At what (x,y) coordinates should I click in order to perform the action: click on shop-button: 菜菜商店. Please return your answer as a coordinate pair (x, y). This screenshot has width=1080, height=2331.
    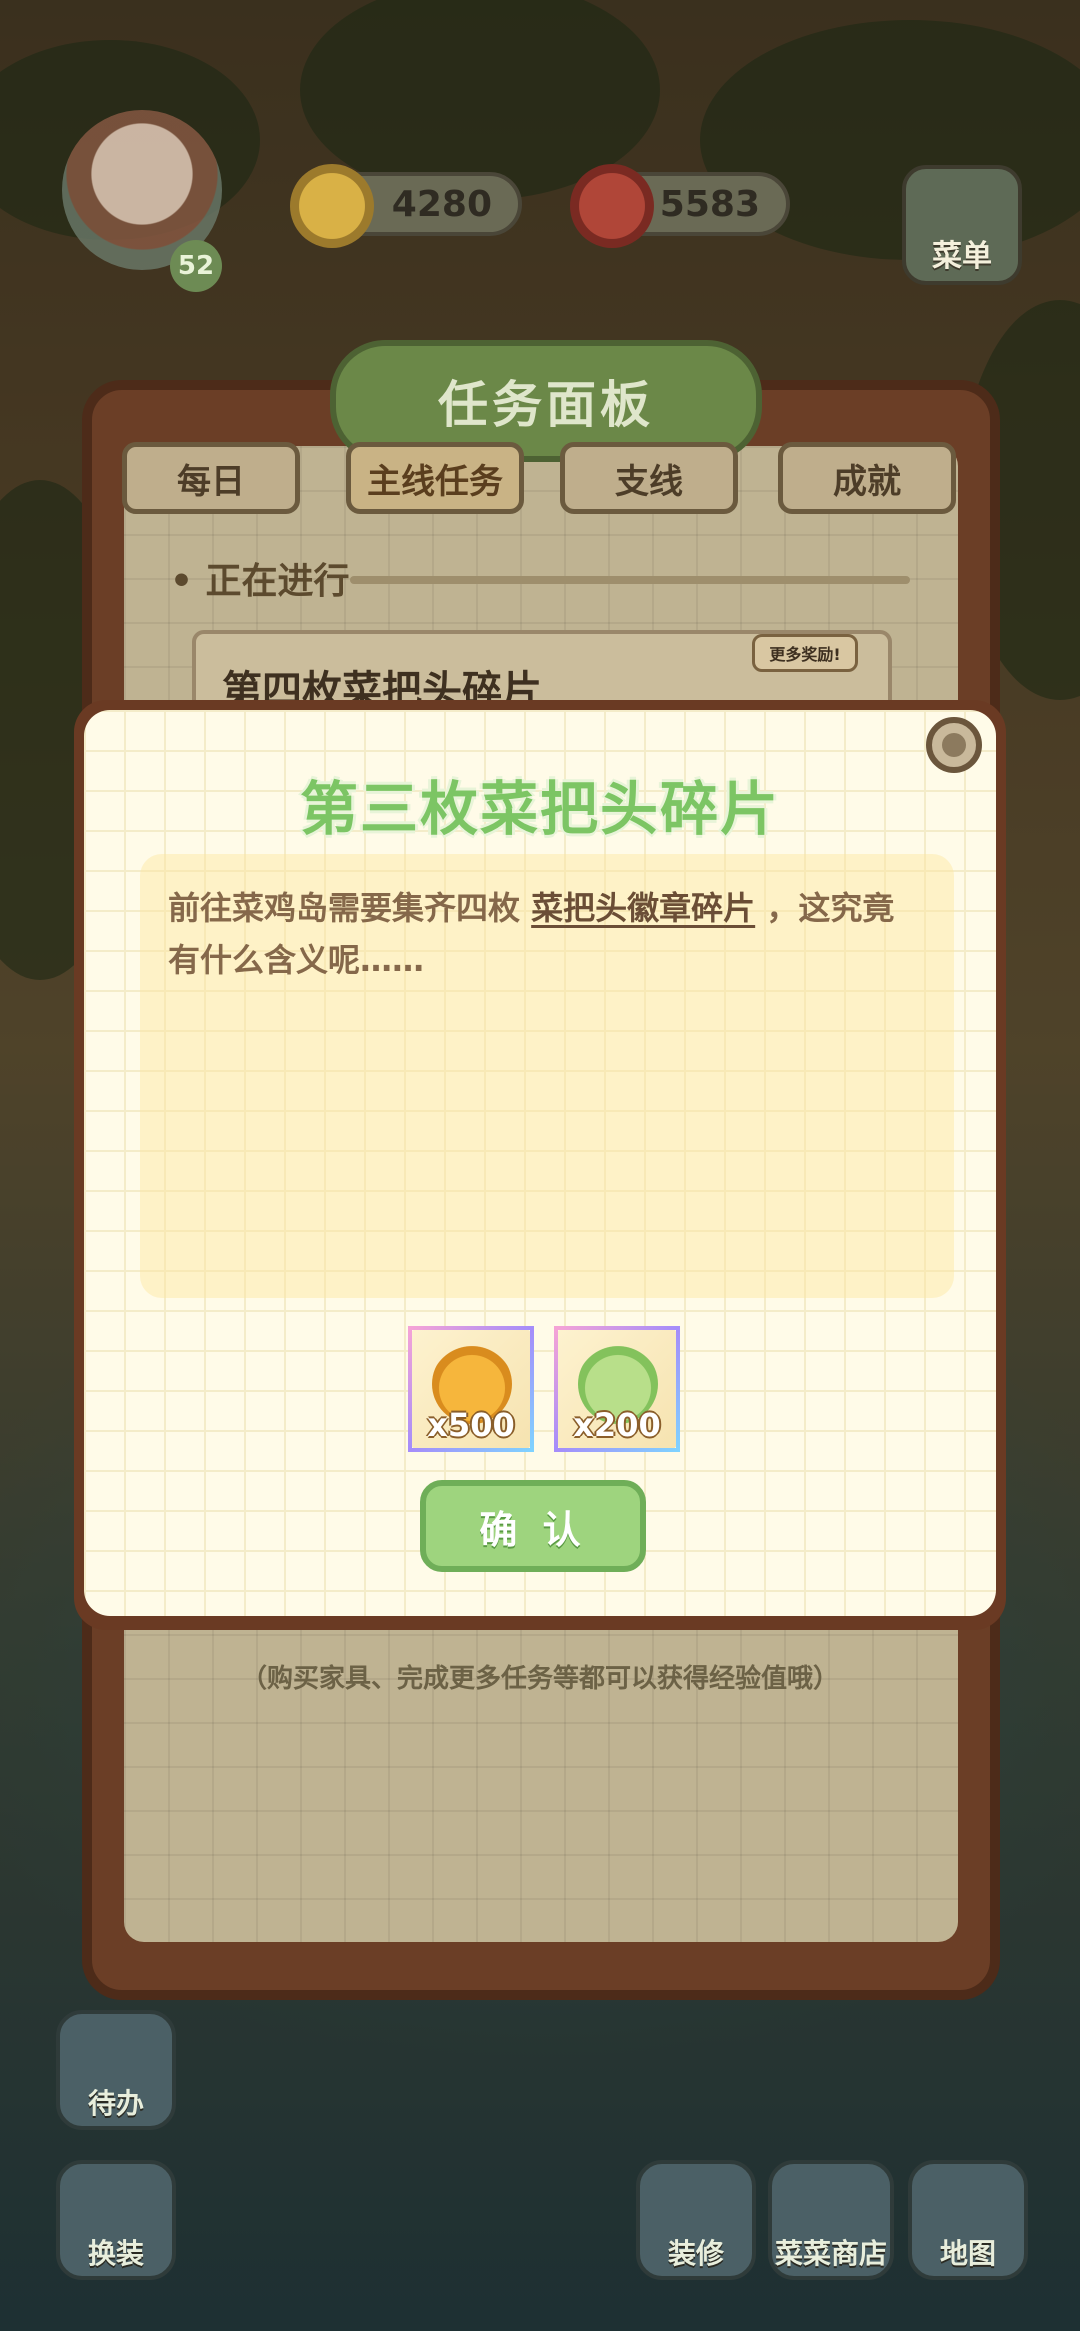
    Looking at the image, I should click on (831, 2220).